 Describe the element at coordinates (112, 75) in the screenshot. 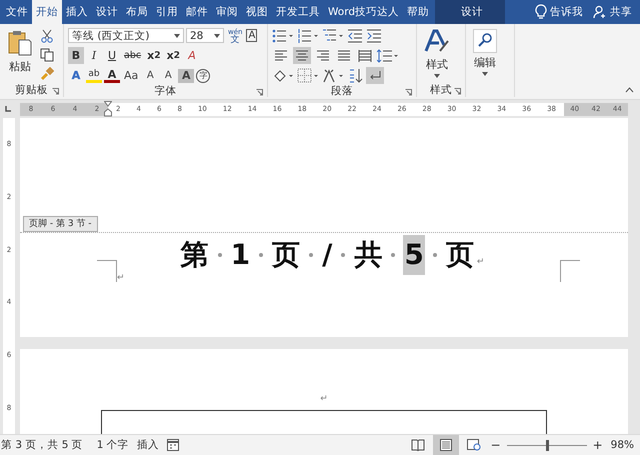

I see `font-color-button: A` at that location.